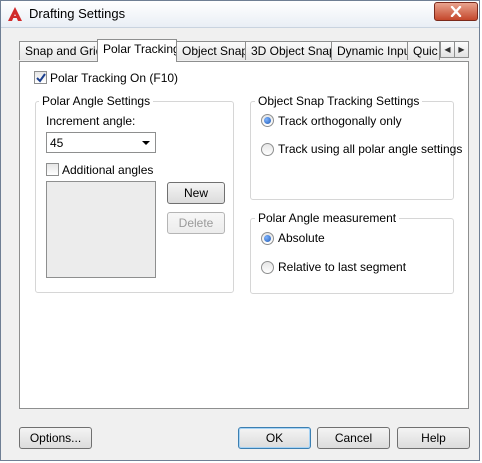  I want to click on object-snap-tracking-title: Object Snap Tracking Settings, so click(339, 101).